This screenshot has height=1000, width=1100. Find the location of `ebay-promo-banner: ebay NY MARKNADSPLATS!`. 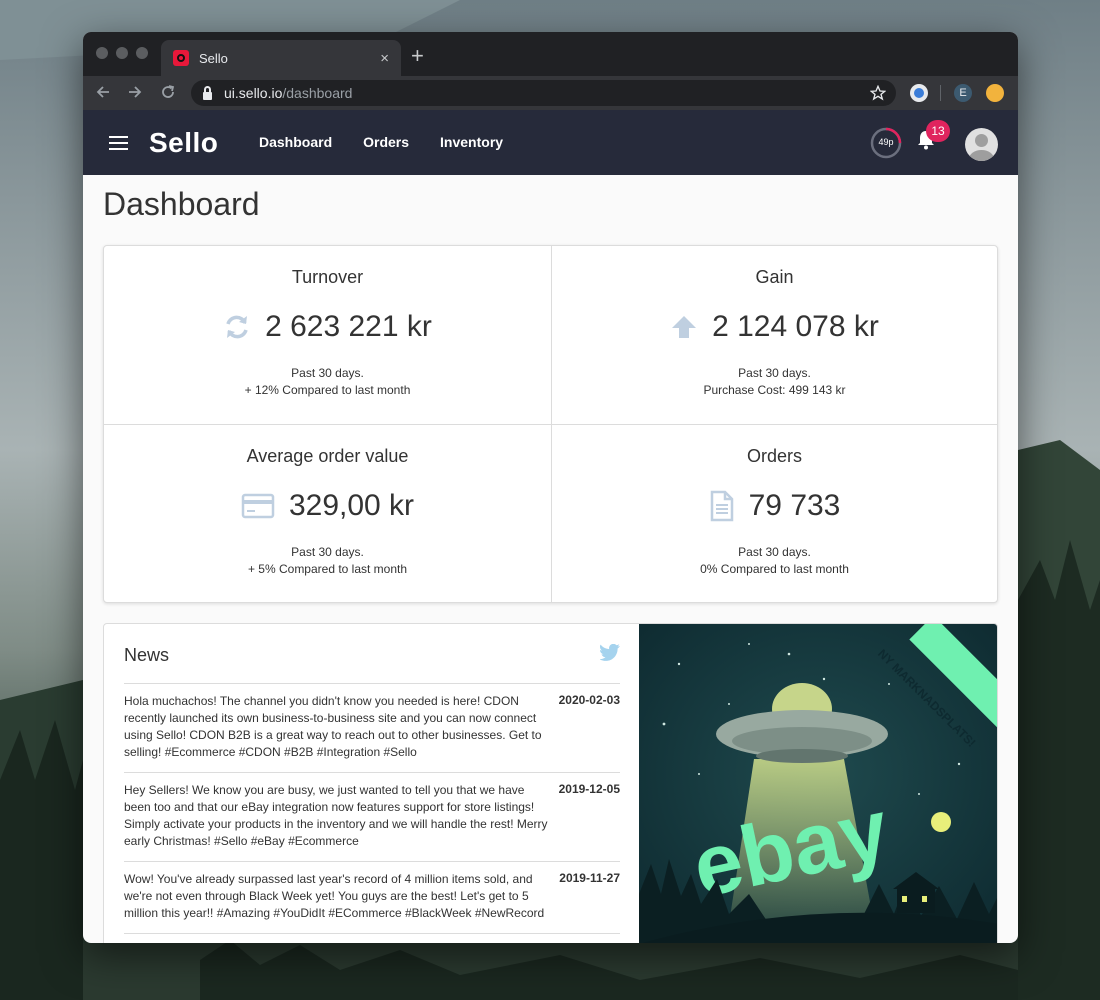

ebay-promo-banner: ebay NY MARKNADSPLATS! is located at coordinates (818, 783).